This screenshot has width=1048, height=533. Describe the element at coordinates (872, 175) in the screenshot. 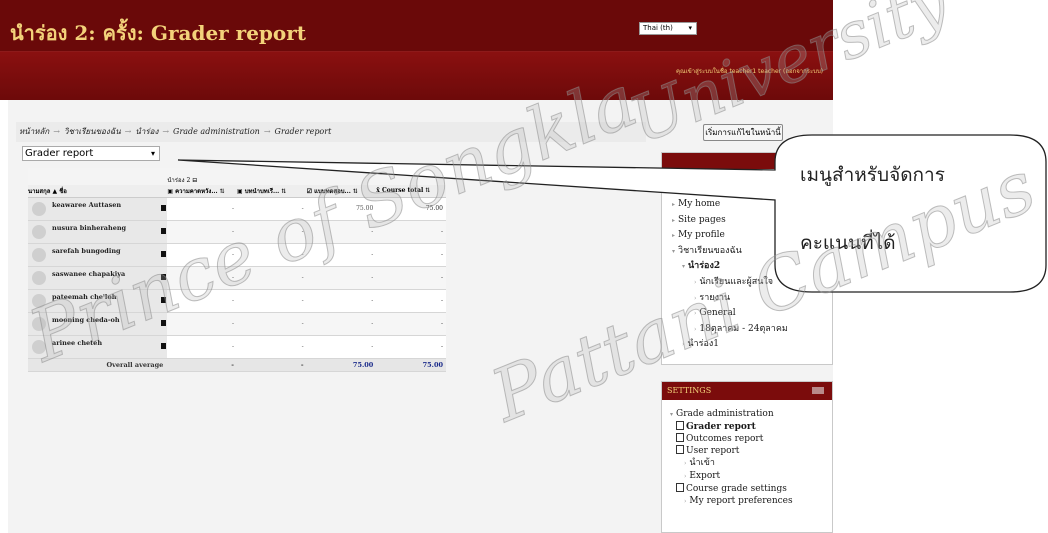

I see `callout-text-line1: เมนูสำหรับจัดการ` at that location.